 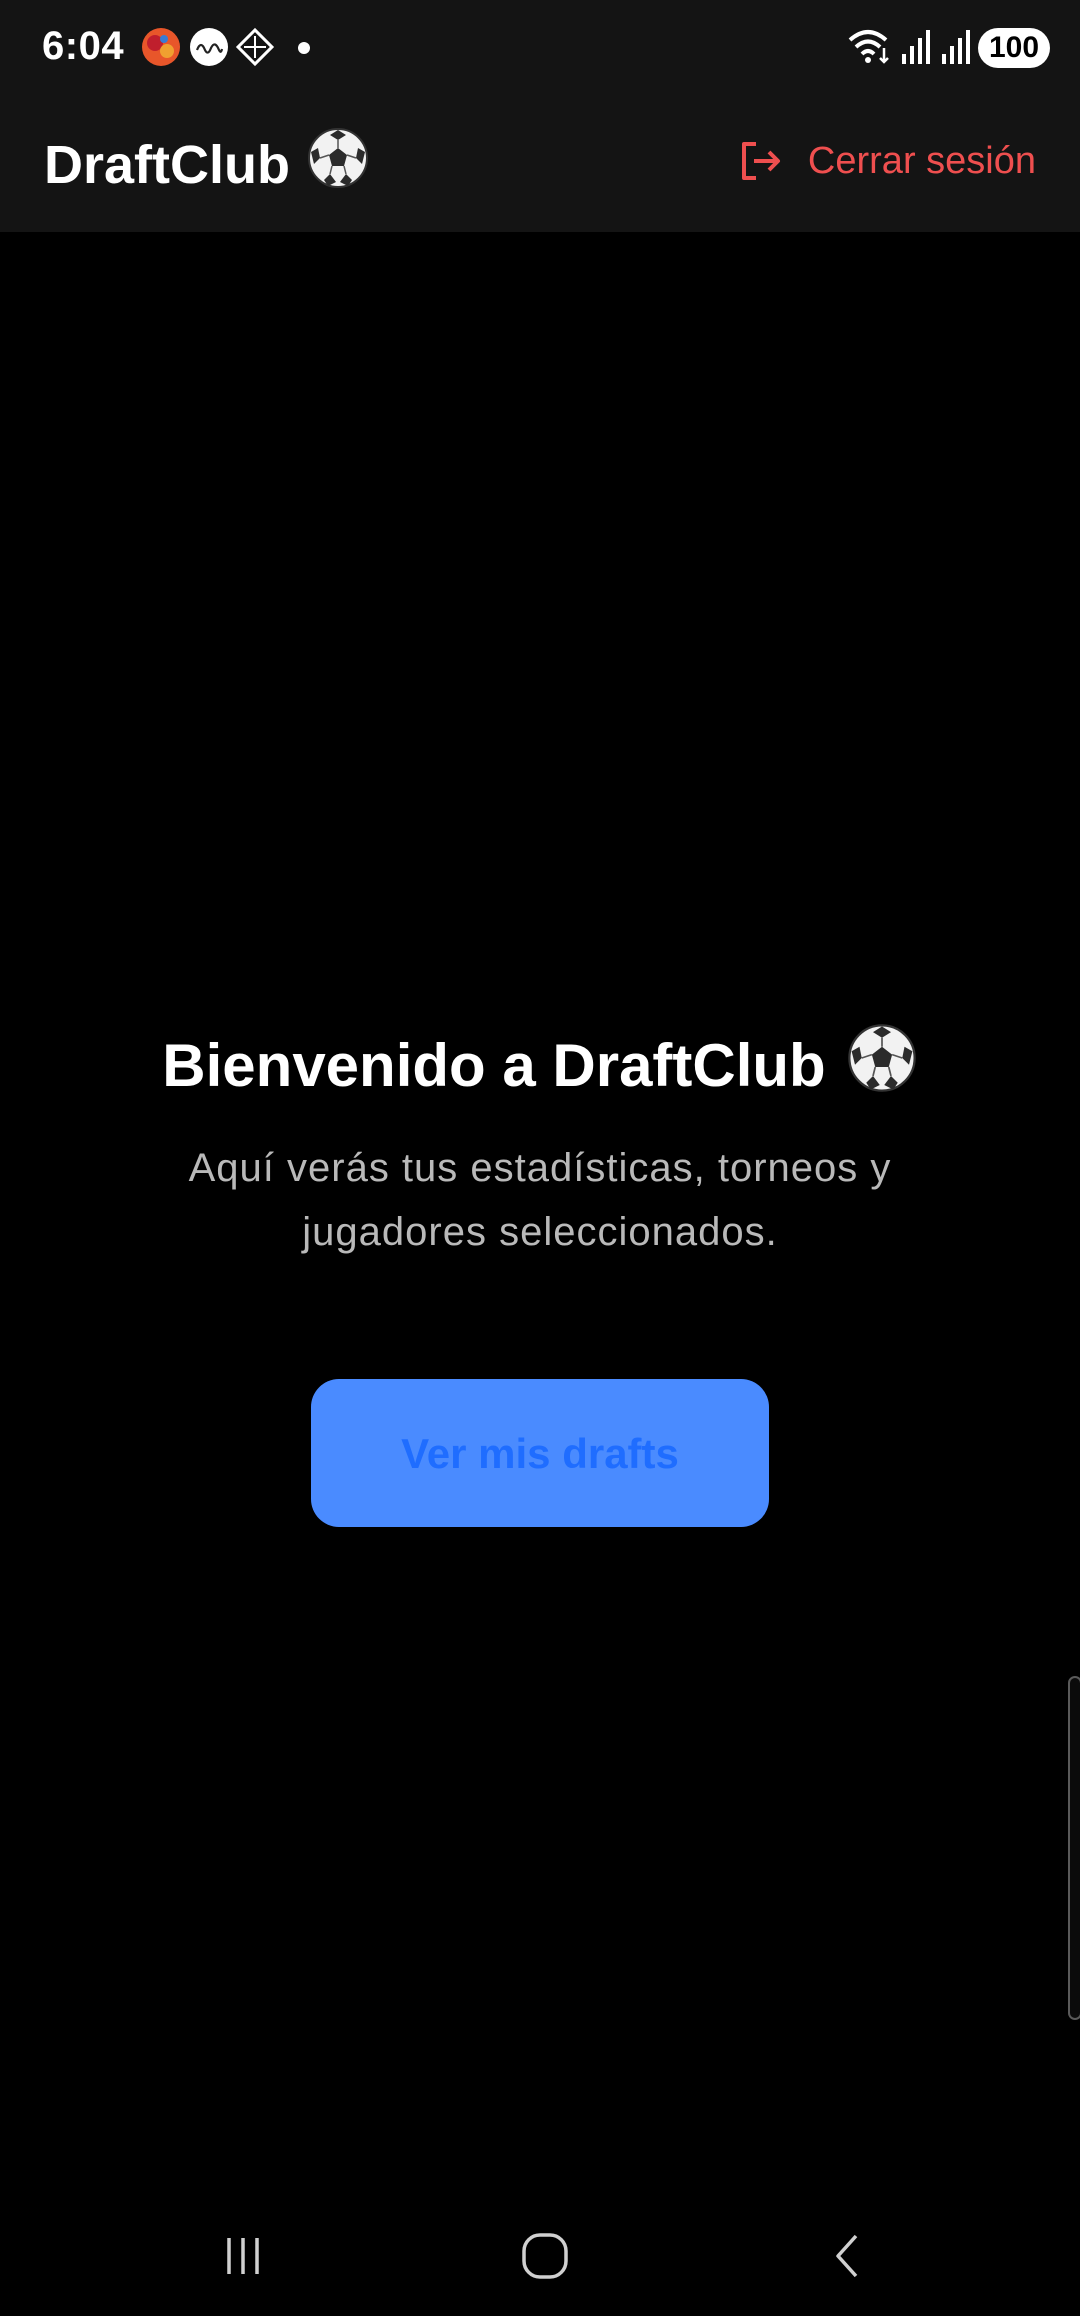 What do you see at coordinates (540, 164) in the screenshot?
I see `app-bar: DraftClub Cerrar sesión` at bounding box center [540, 164].